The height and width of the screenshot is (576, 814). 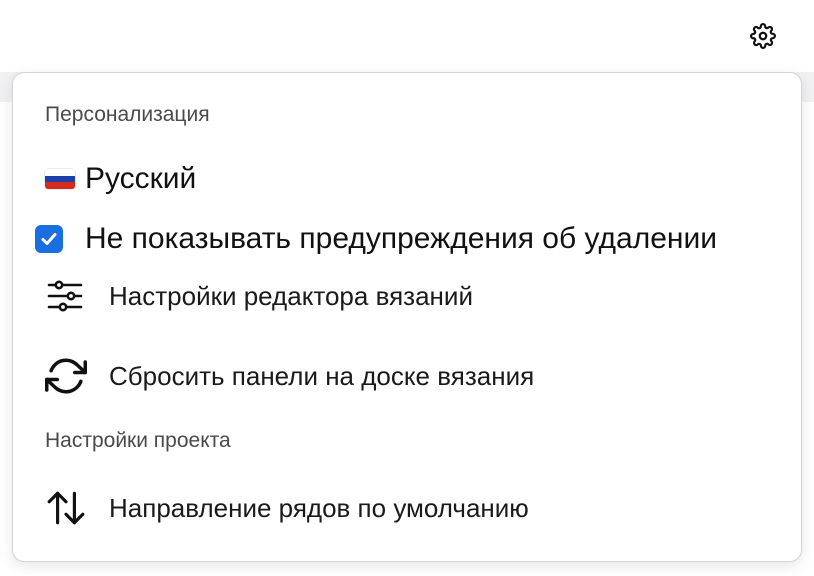 I want to click on menu-item-reset-panels: Сбросить панели на доске вязания, so click(x=289, y=376).